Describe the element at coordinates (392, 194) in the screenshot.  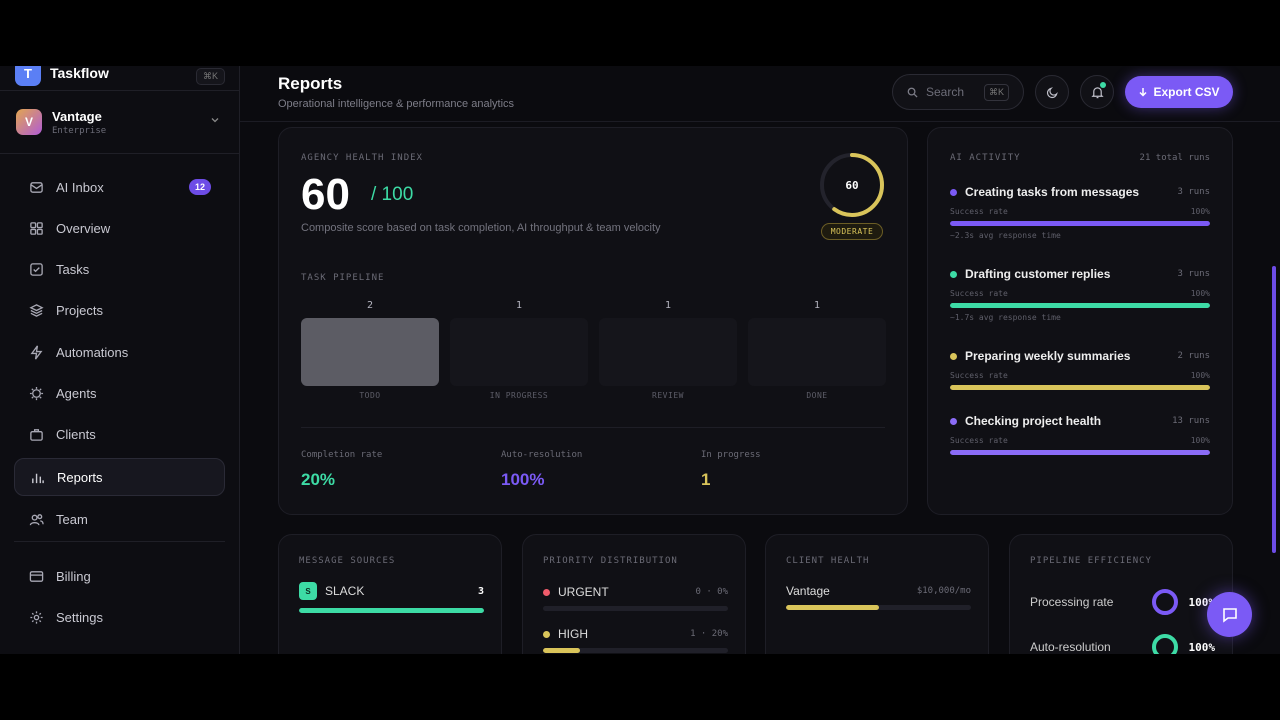
I see `health-score-max: / 100` at that location.